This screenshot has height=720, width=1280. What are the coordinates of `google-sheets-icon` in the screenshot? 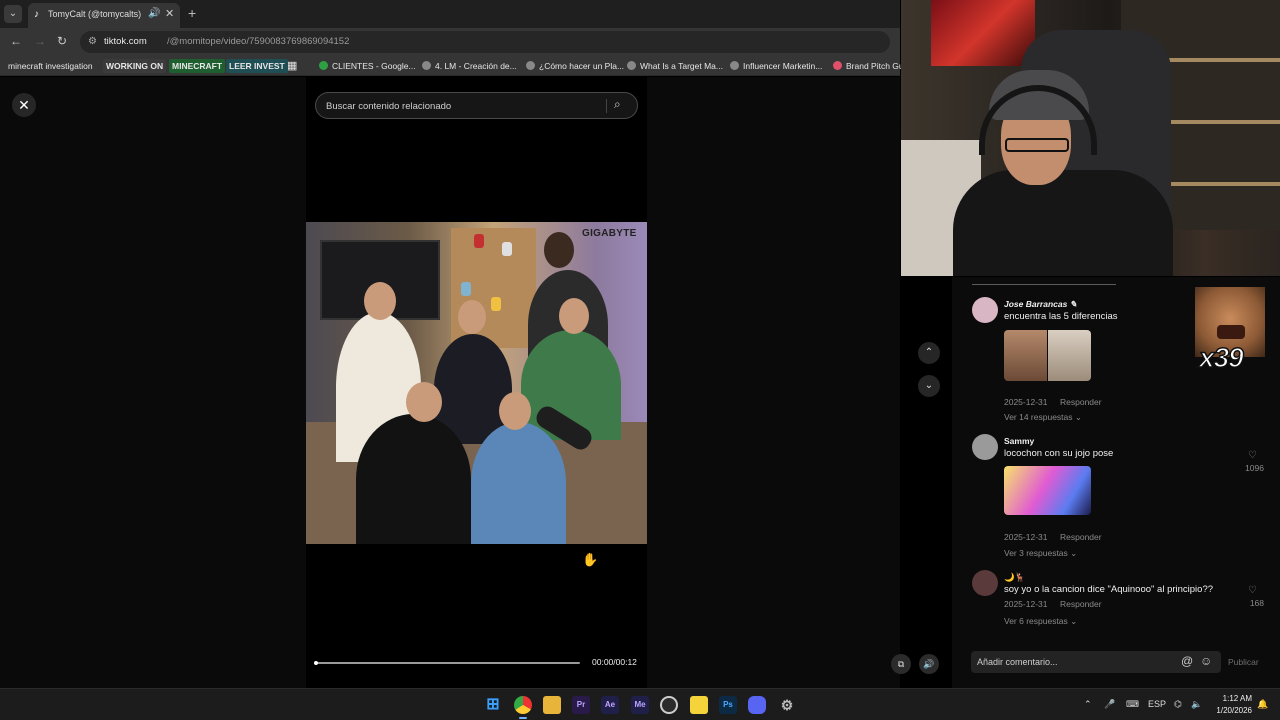 It's located at (323, 65).